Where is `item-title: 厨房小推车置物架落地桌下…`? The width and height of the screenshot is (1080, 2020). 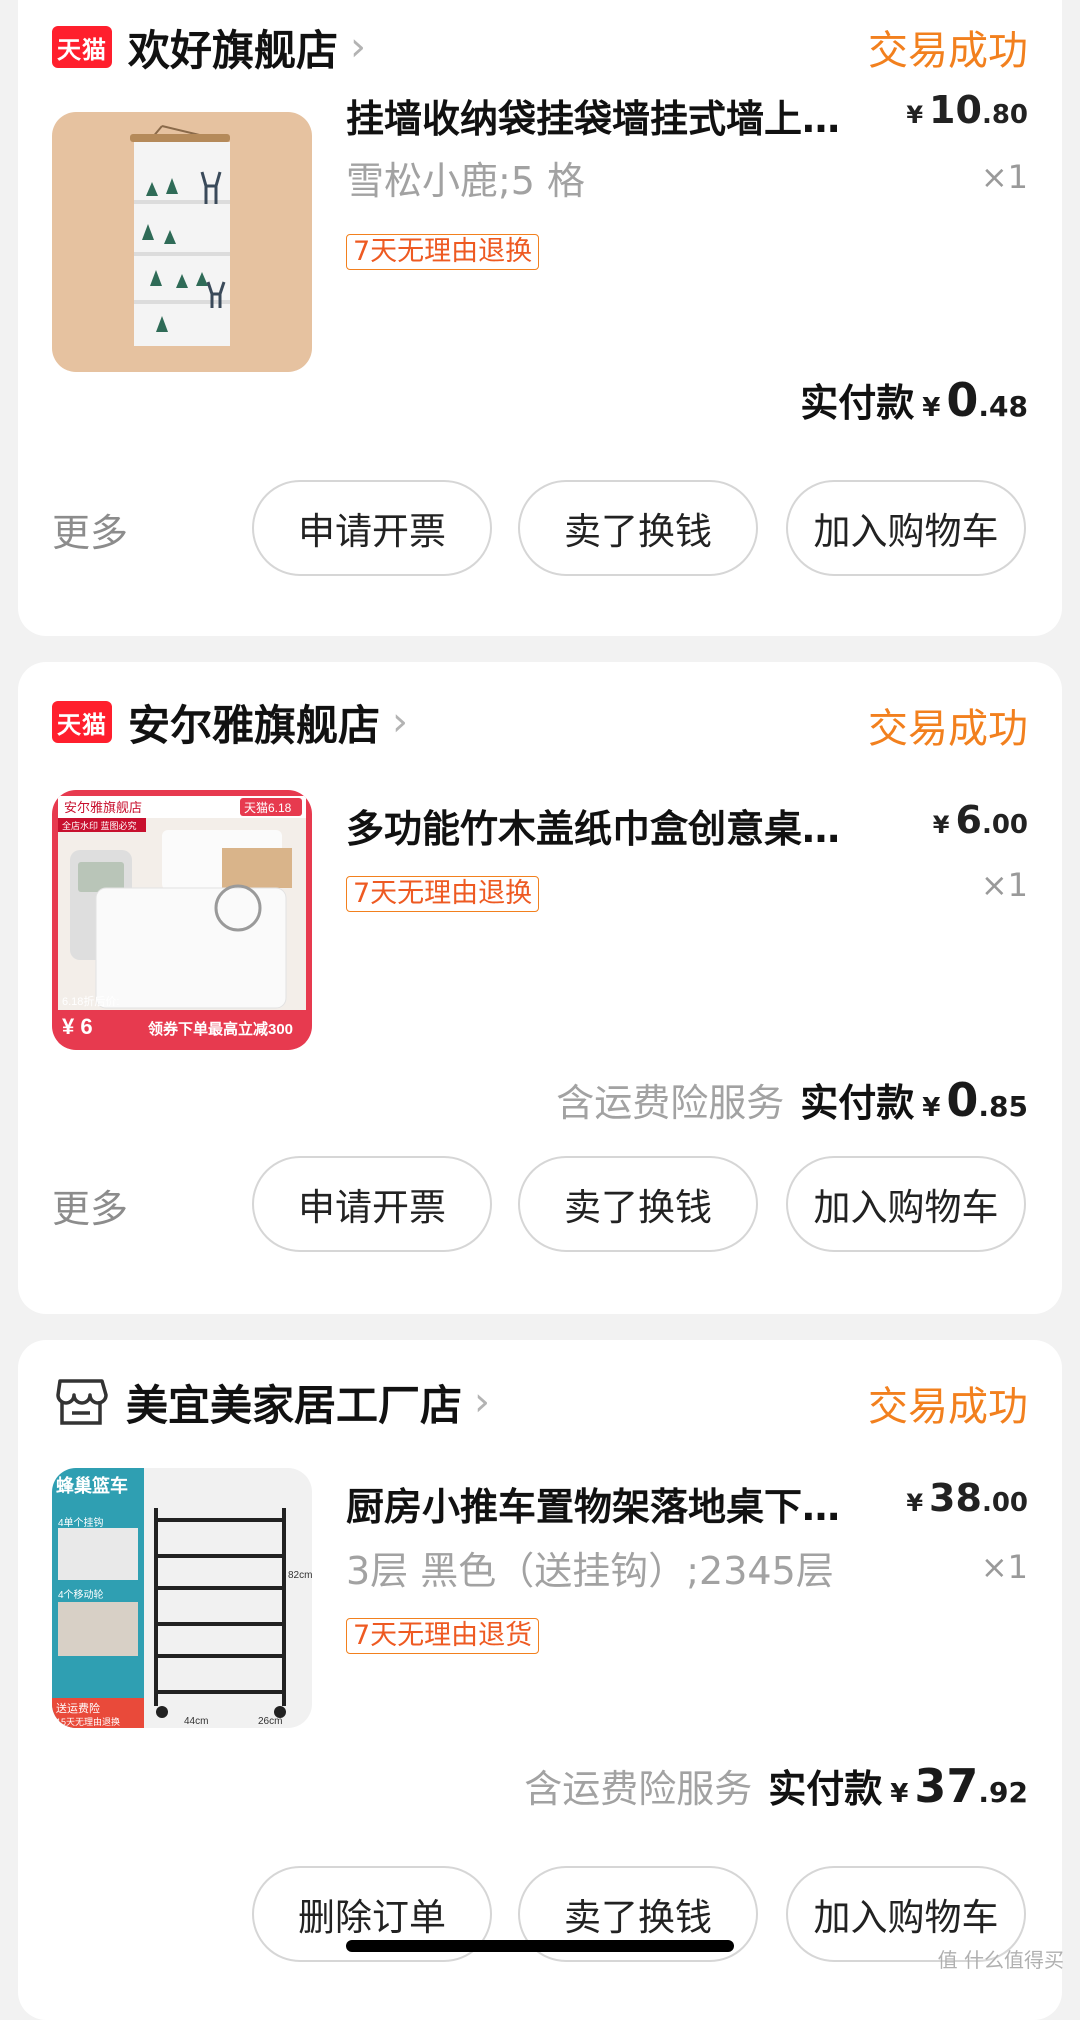
item-title: 厨房小推车置物架落地桌下… is located at coordinates (616, 1503).